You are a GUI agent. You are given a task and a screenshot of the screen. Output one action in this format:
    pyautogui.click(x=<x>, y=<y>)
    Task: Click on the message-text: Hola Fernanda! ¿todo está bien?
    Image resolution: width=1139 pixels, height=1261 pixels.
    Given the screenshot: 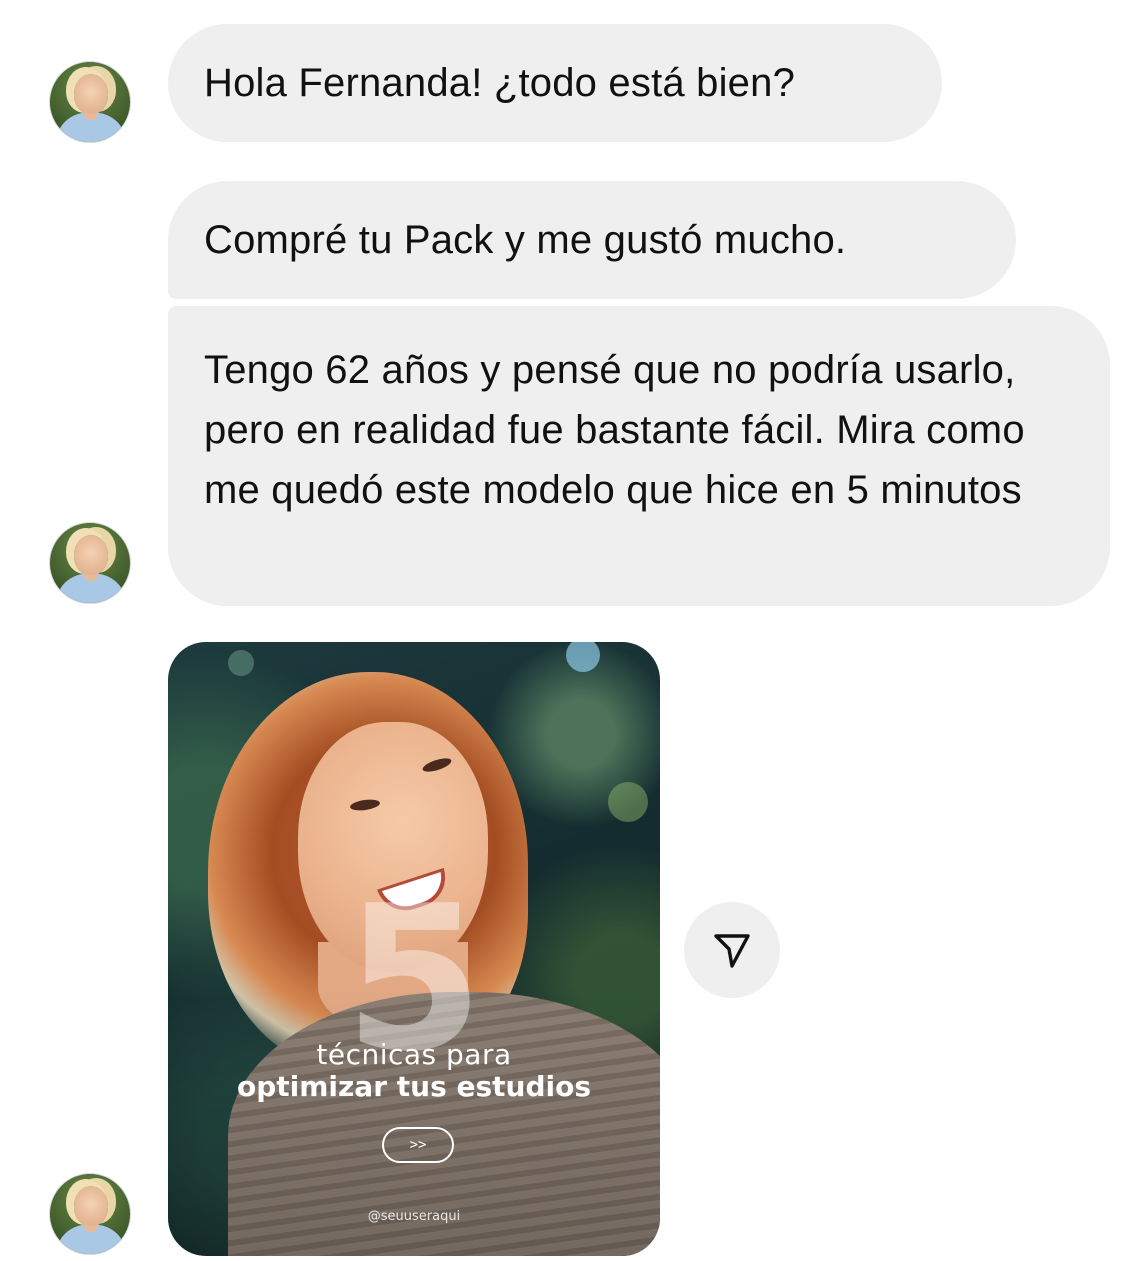 What is the action you would take?
    pyautogui.click(x=500, y=83)
    